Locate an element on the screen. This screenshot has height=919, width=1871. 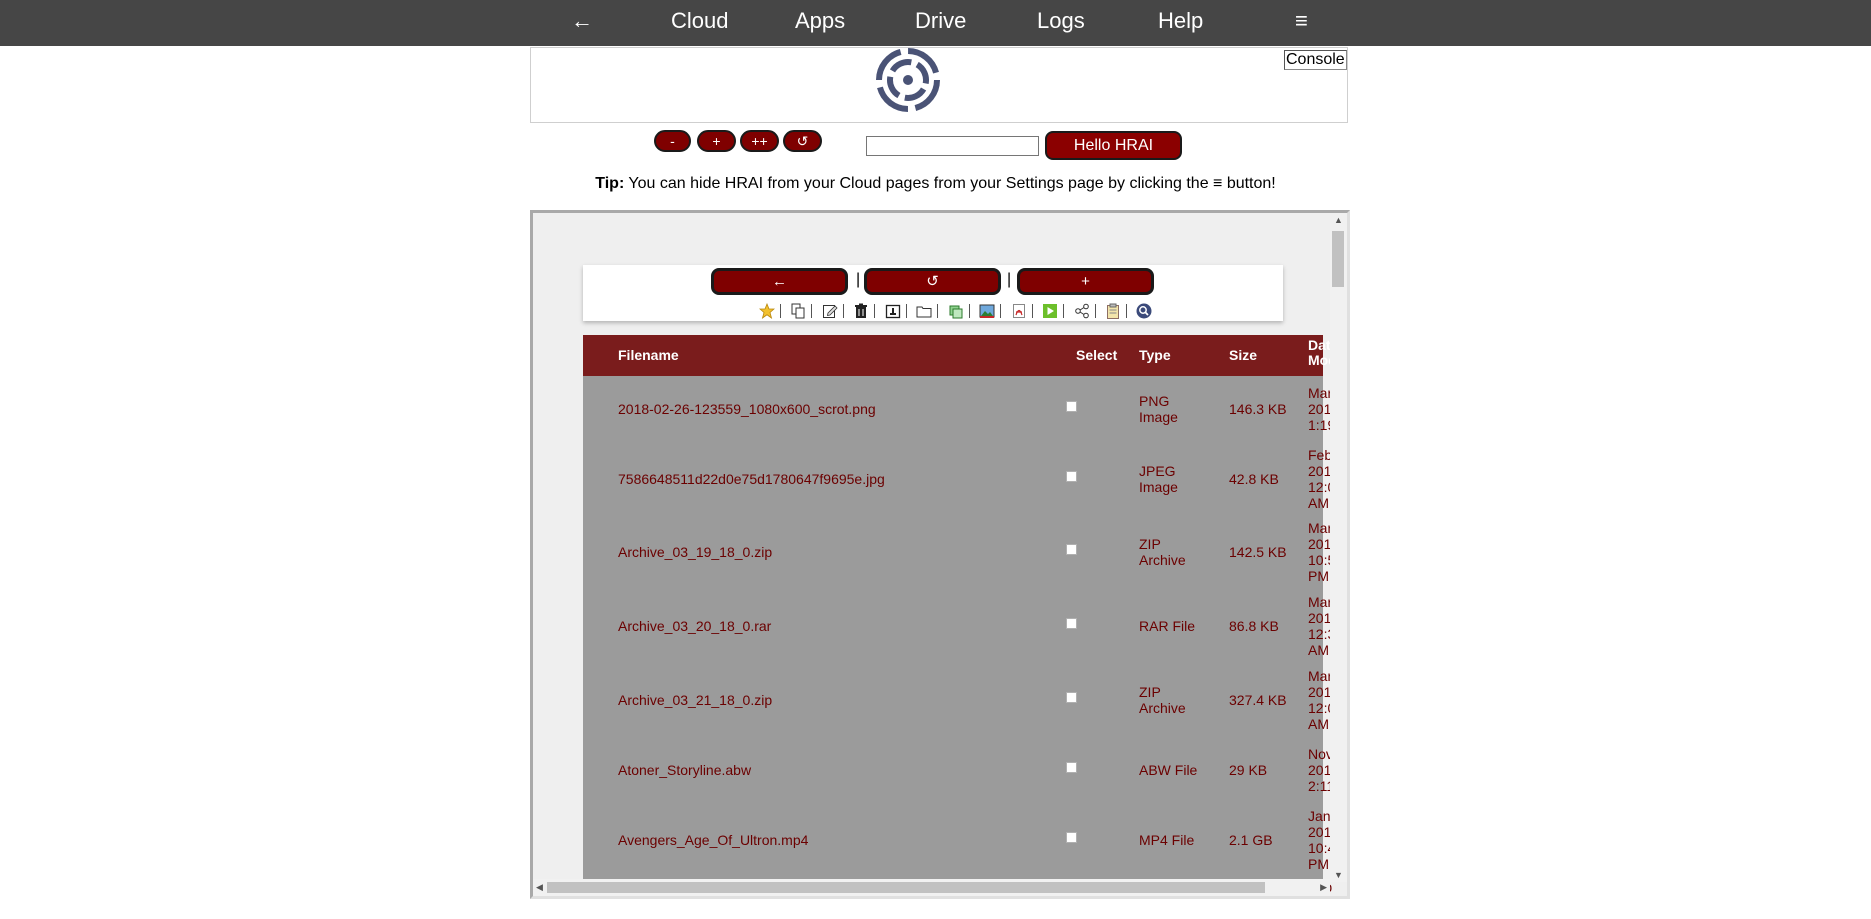
file-name-link: Archive_03_21_18_0.zip is located at coordinates (695, 700).